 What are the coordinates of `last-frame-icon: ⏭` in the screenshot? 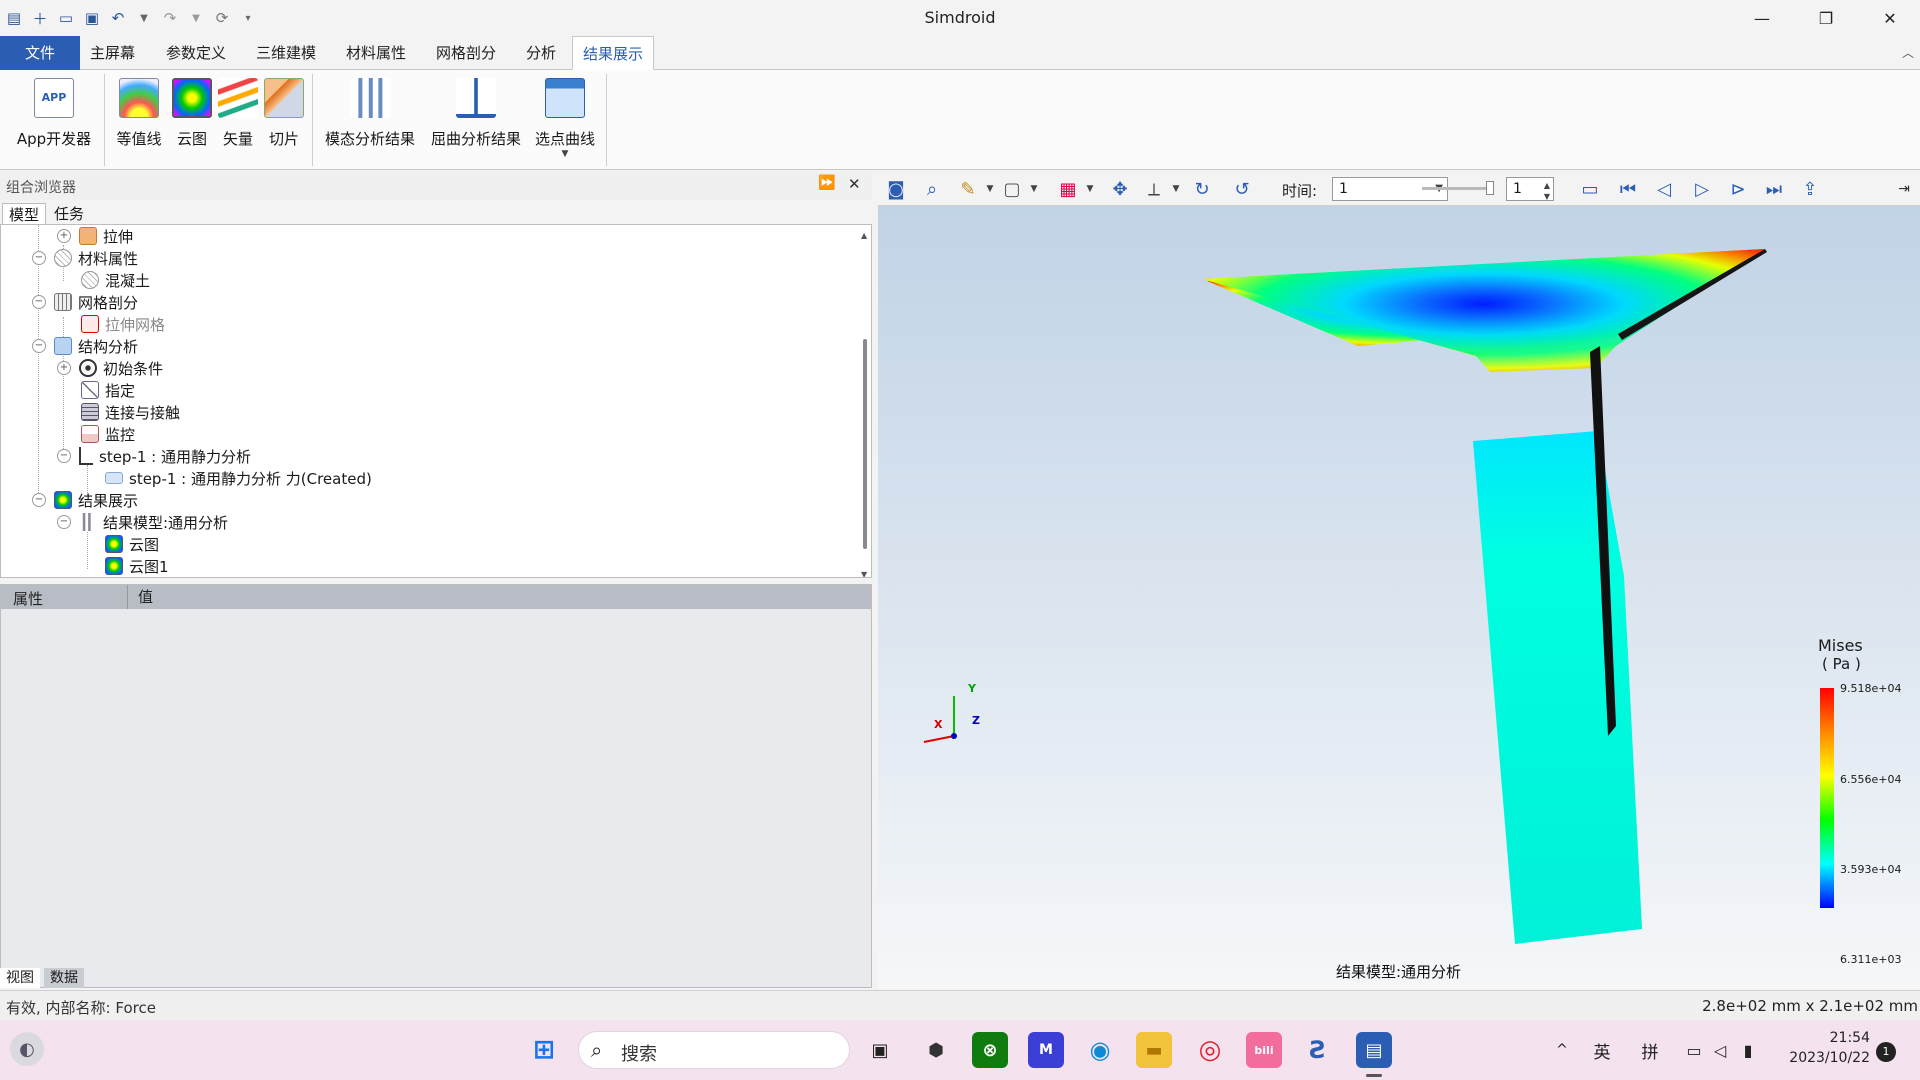 It's located at (1774, 189).